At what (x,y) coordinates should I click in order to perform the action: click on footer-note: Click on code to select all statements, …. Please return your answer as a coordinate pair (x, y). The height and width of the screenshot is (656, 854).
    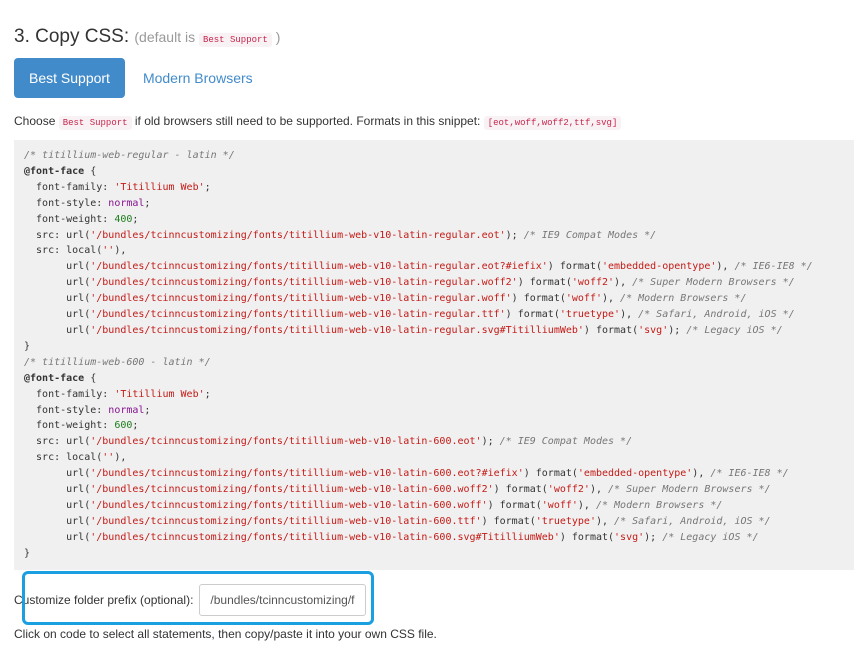
    Looking at the image, I should click on (225, 634).